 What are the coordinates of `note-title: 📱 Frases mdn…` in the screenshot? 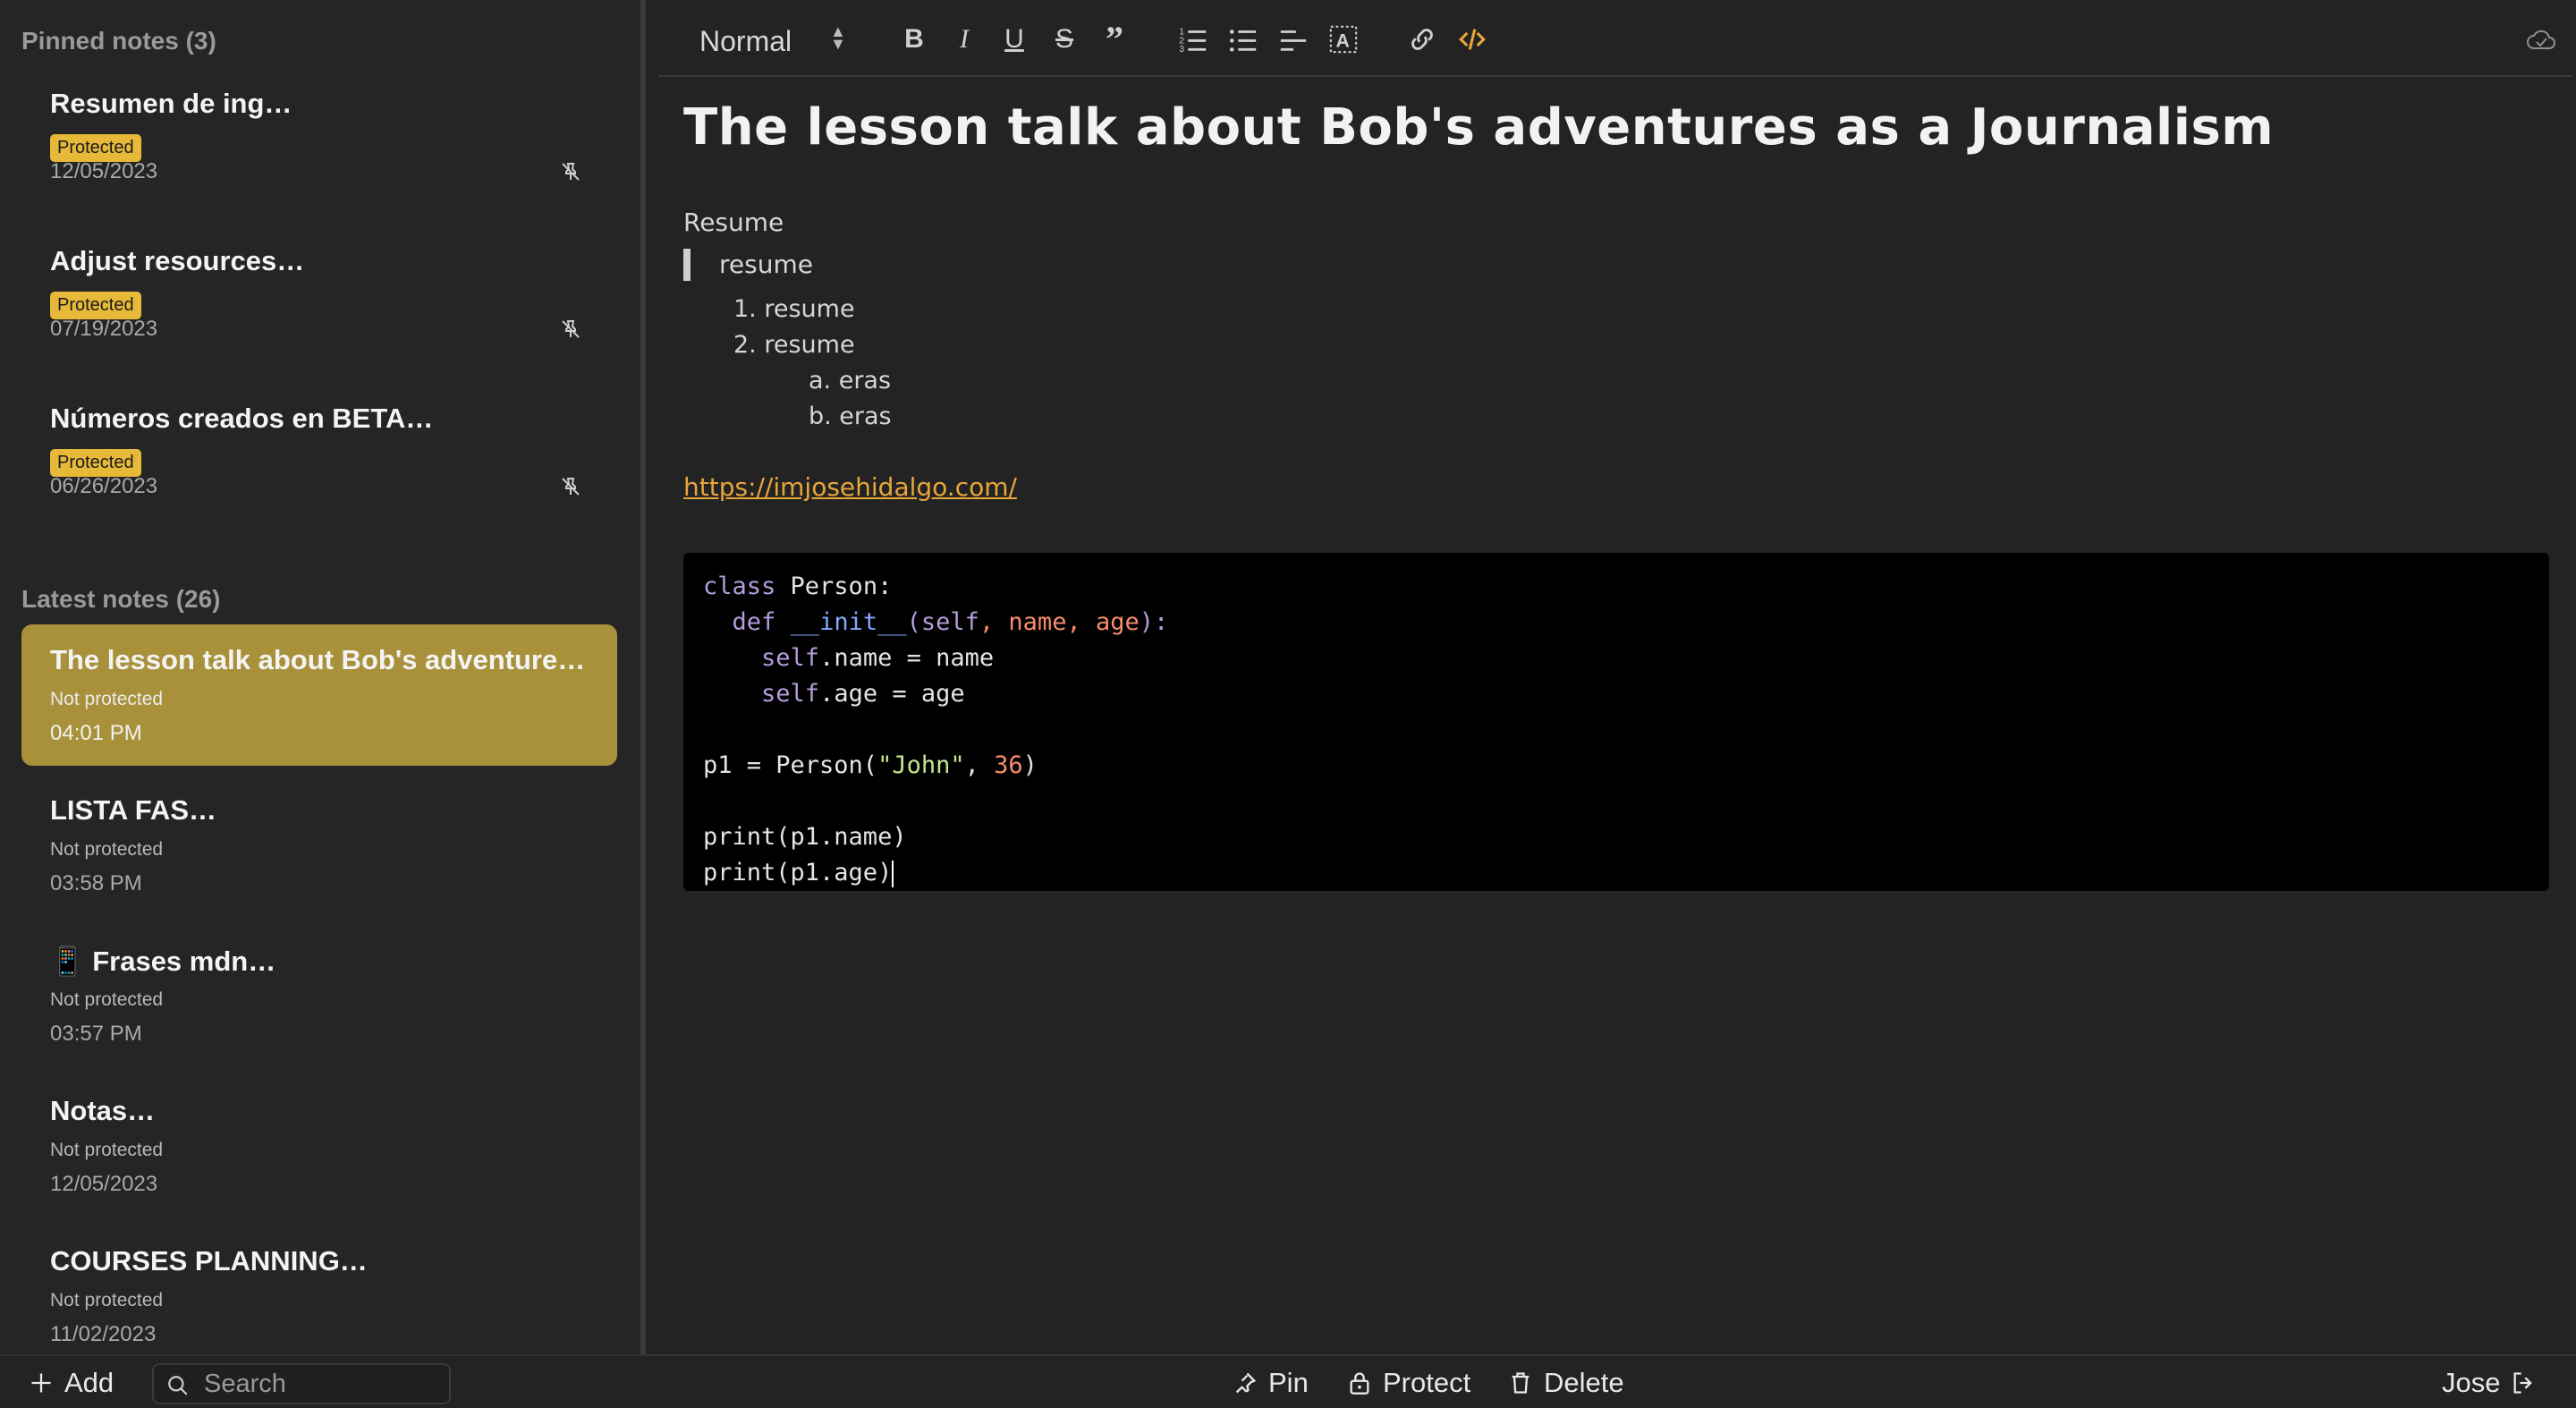 It's located at (163, 961).